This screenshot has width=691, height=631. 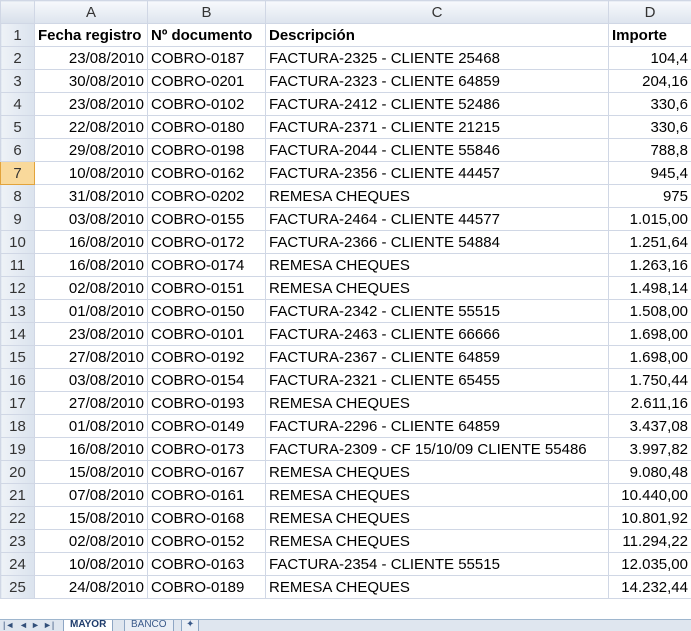 I want to click on last-sheet-icon: ►|, so click(x=48, y=625).